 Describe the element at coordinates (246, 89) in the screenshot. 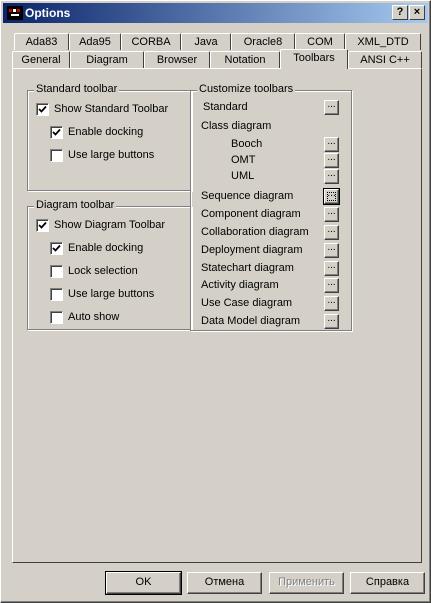

I see `customize-toolbars-title: Customize toolbars` at that location.